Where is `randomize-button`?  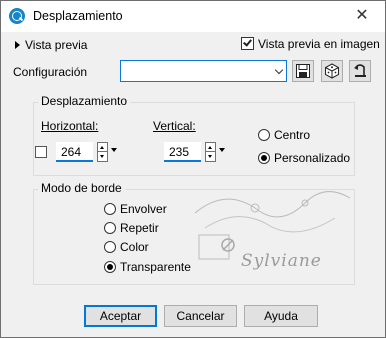 randomize-button is located at coordinates (332, 71).